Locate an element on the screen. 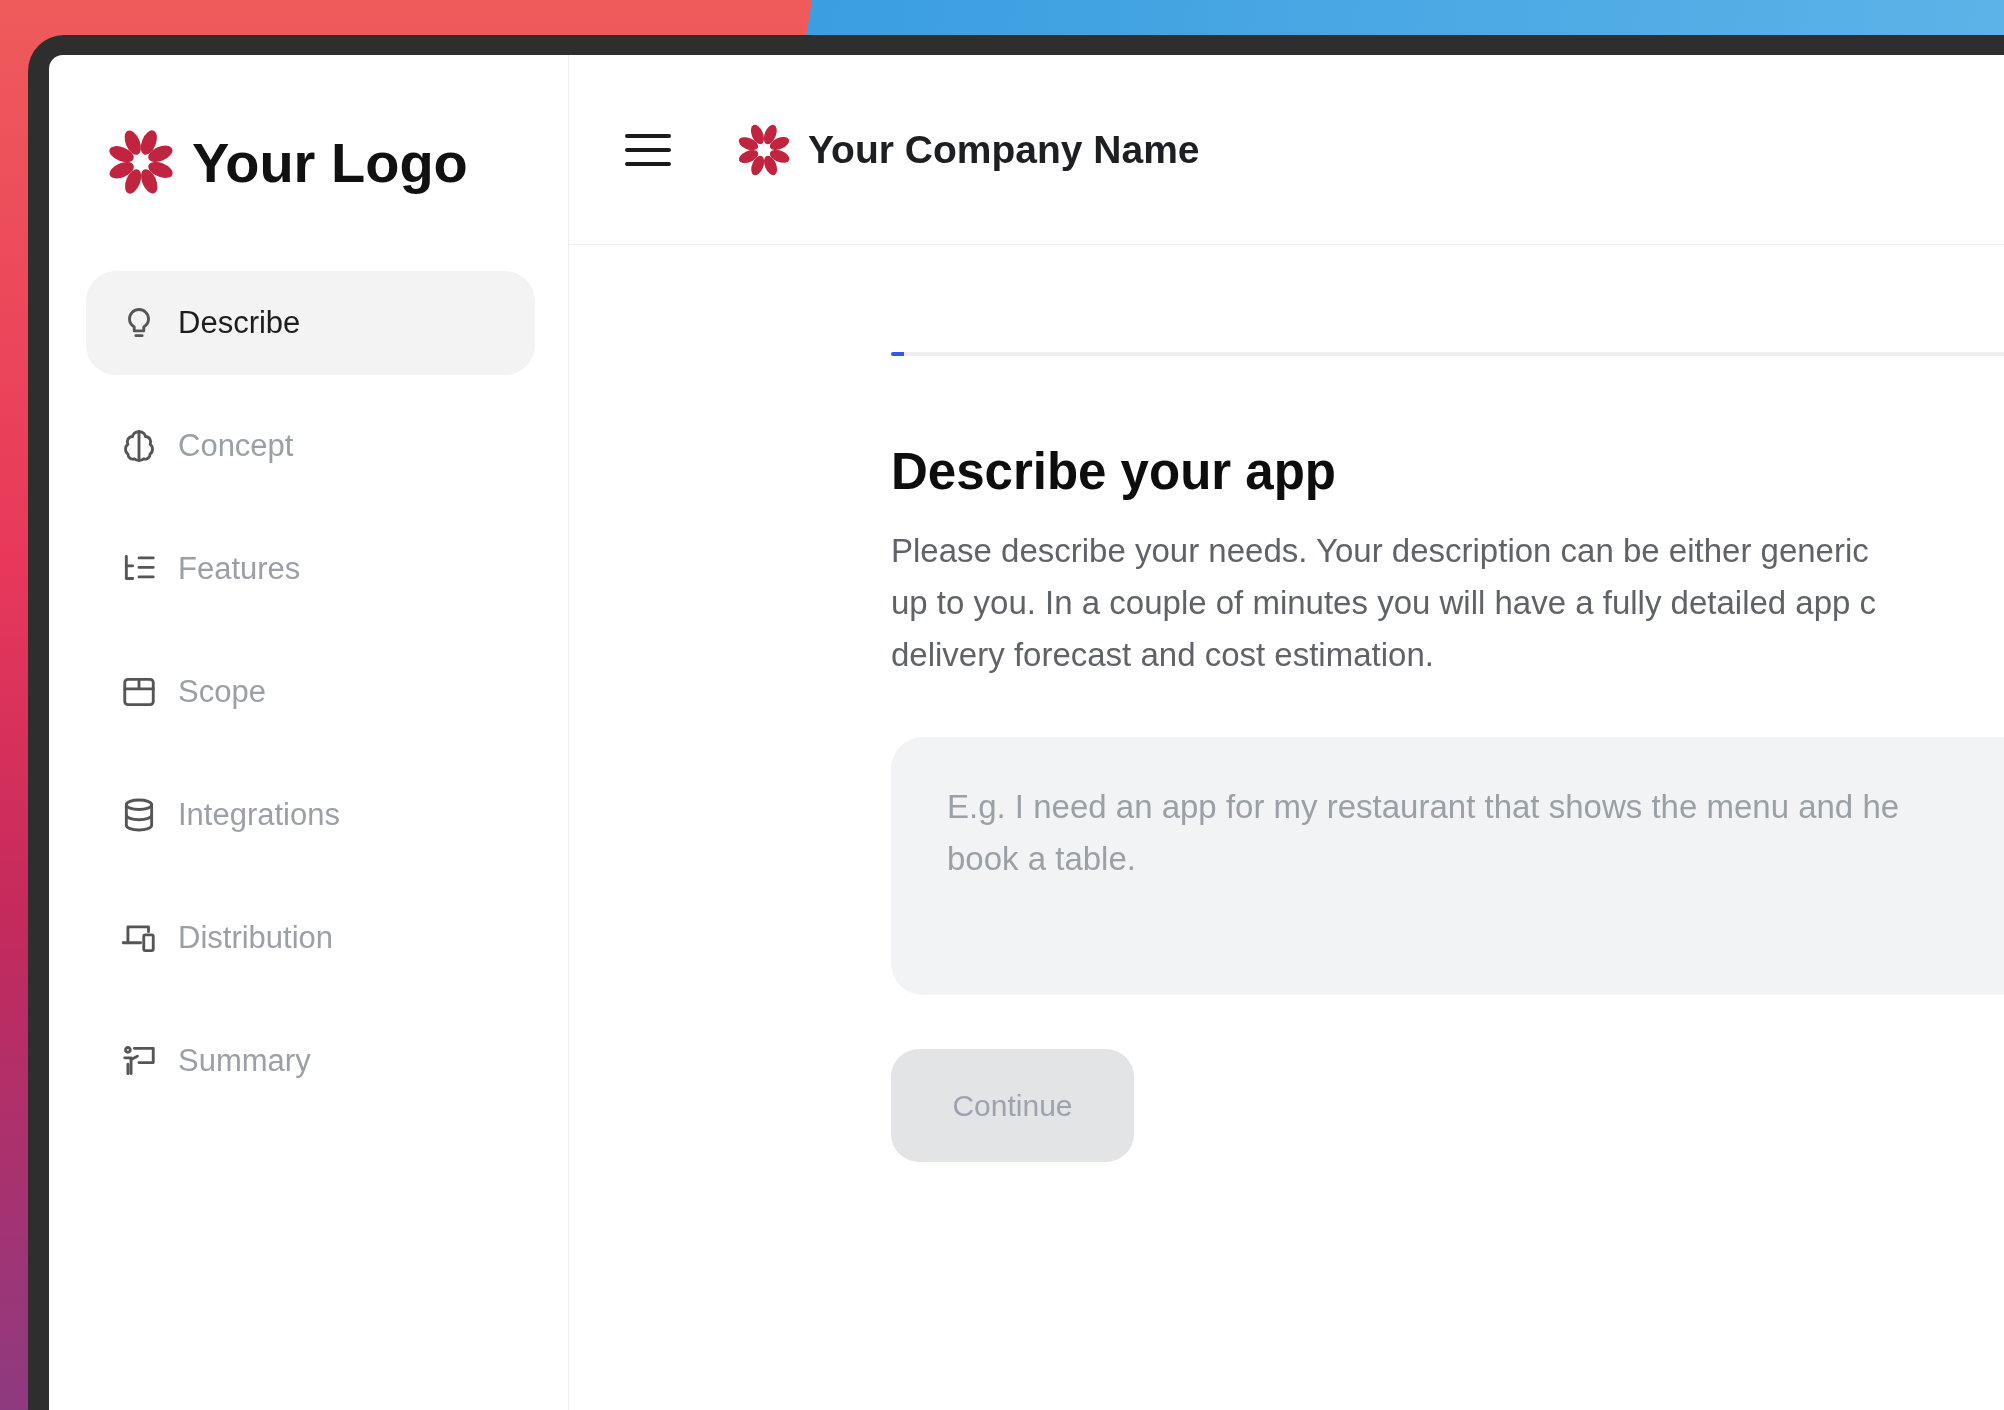  nav-item: Distribution is located at coordinates (310, 938).